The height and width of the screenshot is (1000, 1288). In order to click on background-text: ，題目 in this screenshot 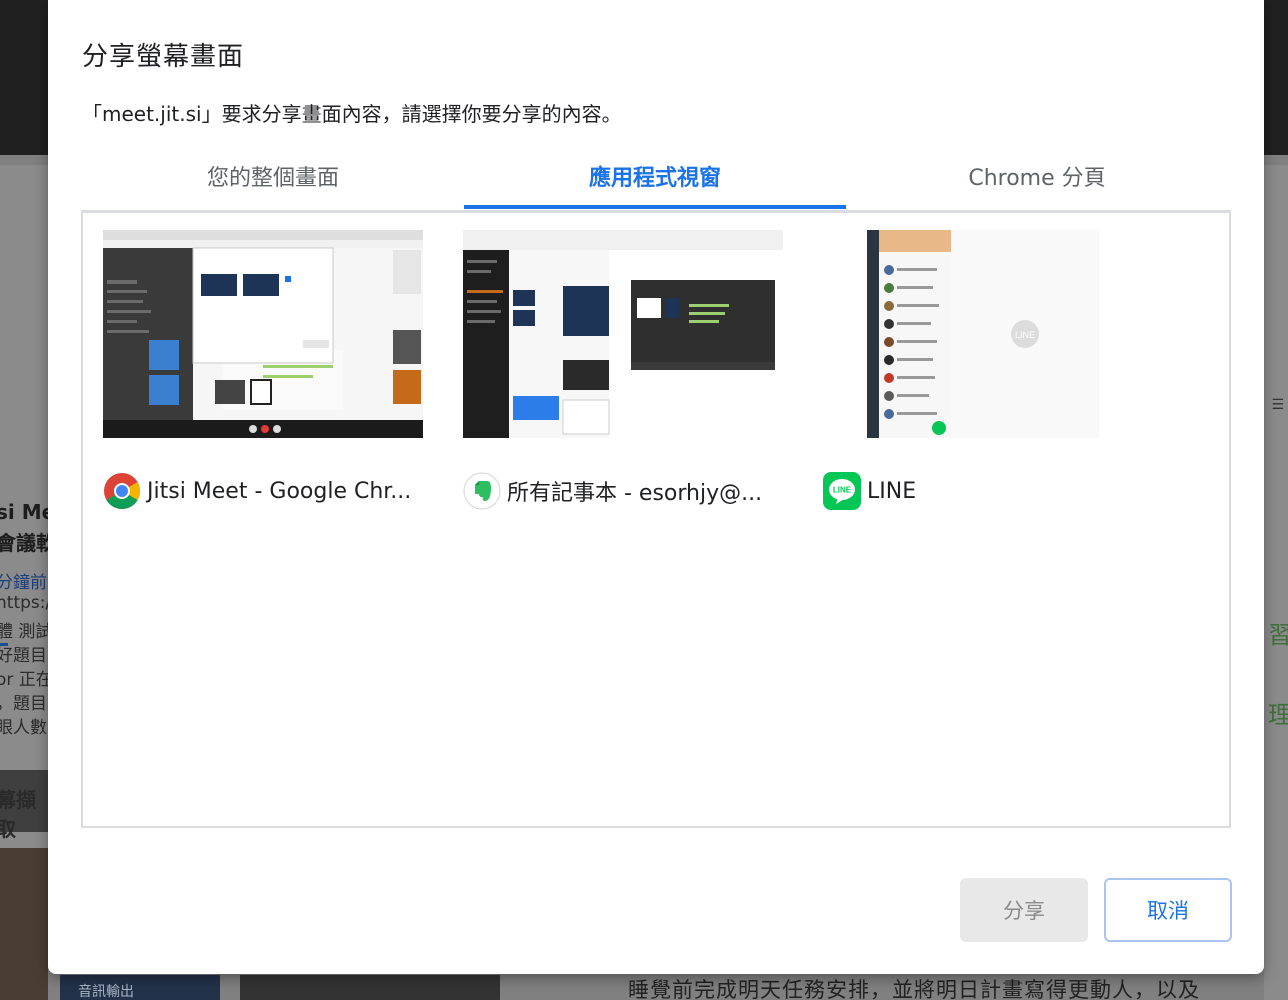, I will do `click(23, 704)`.